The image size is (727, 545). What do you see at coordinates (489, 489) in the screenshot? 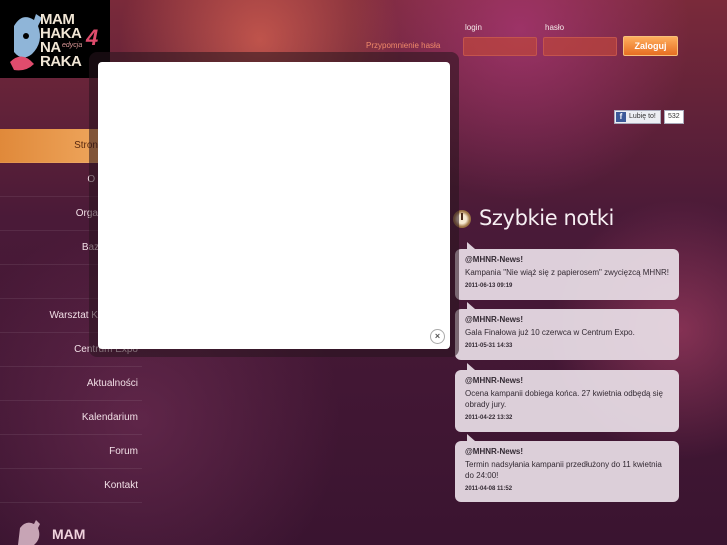
I see `note-date: 2011-04-08 11:52` at bounding box center [489, 489].